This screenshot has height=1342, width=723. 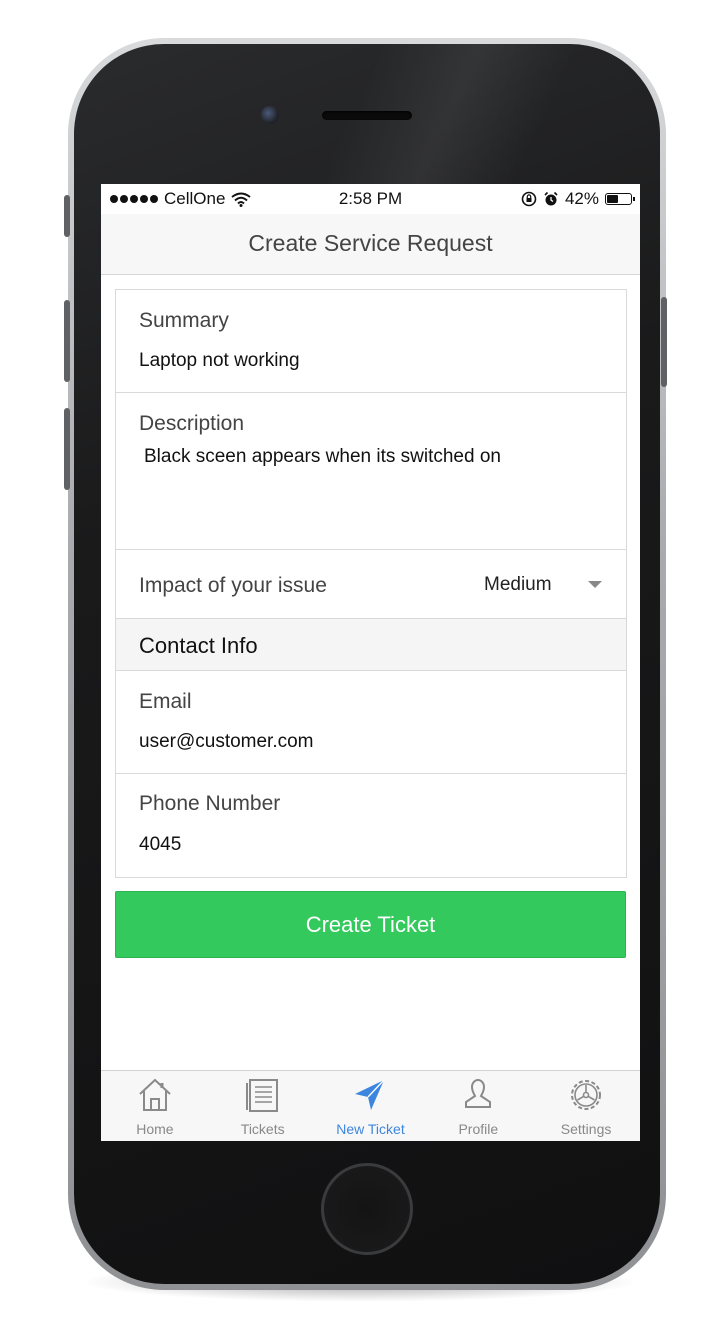 I want to click on email-input: user@customer.com, so click(x=226, y=742).